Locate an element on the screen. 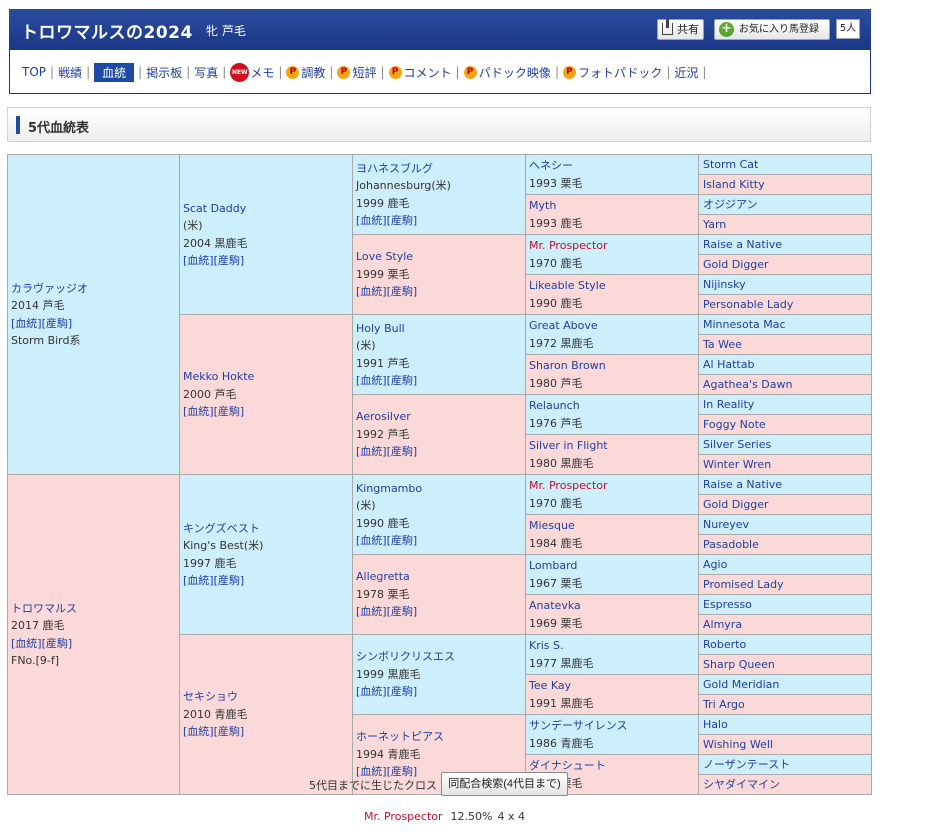 The image size is (929, 835). horse-name: Allegretta is located at coordinates (439, 577).